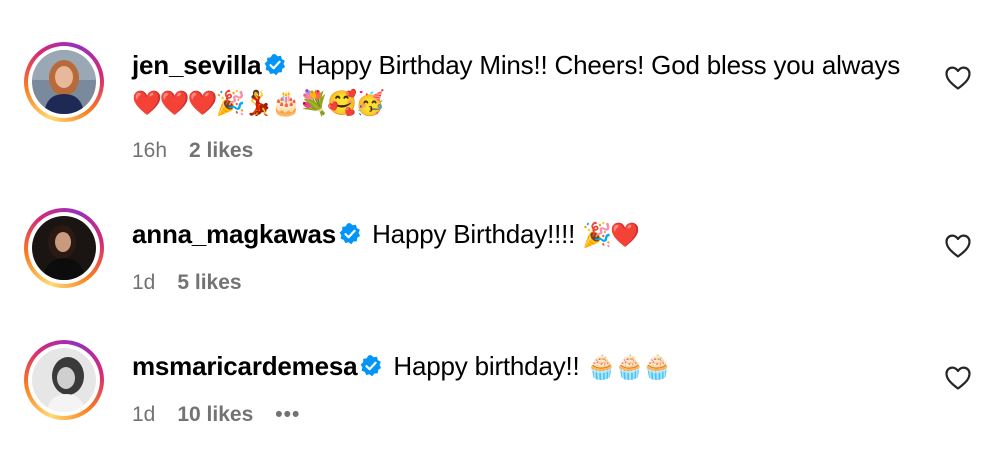 This screenshot has height=450, width=986. I want to click on comment-meta: 16h 2 likes, so click(203, 151).